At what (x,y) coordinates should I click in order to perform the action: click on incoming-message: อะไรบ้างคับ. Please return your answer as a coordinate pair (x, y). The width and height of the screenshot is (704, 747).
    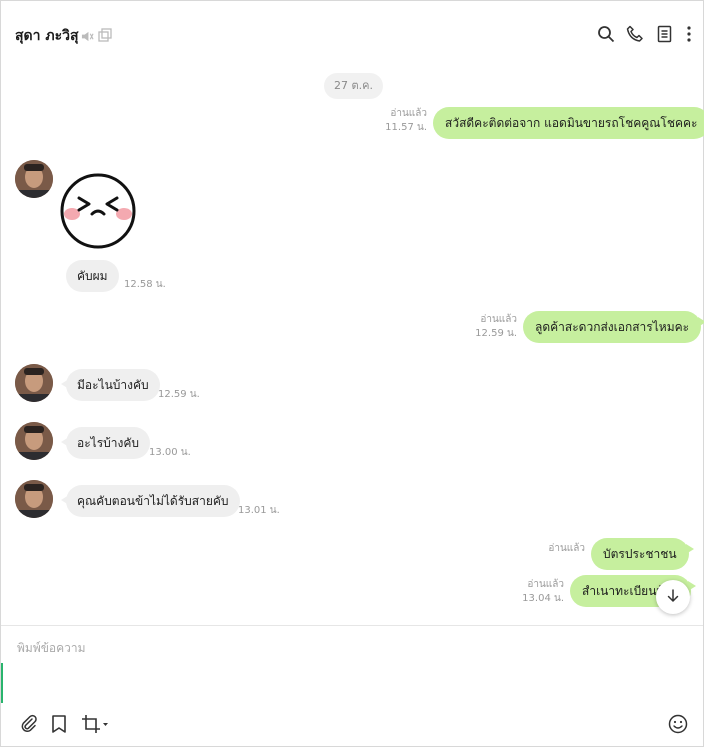
    Looking at the image, I should click on (105, 443).